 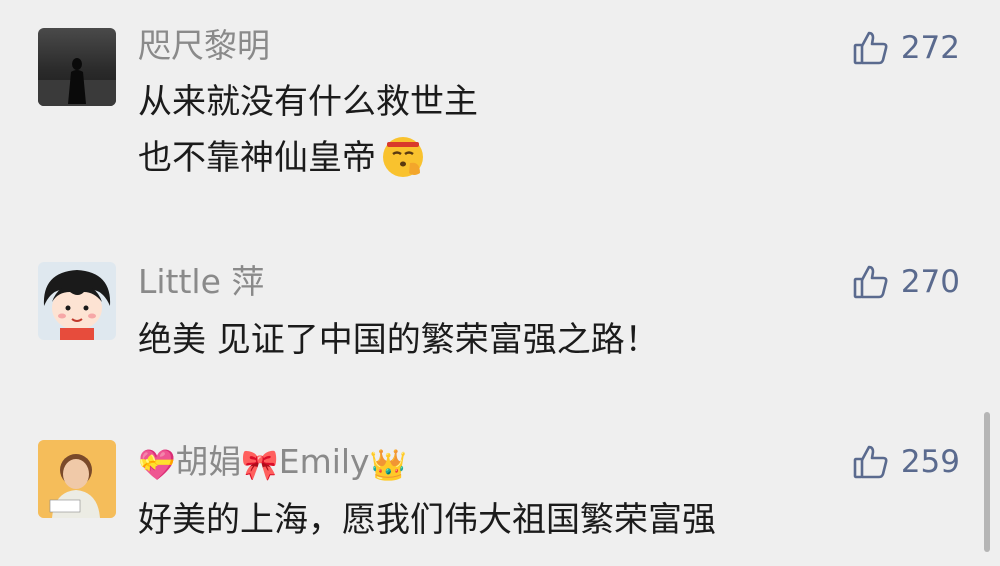 I want to click on like-button: 259, so click(x=906, y=462).